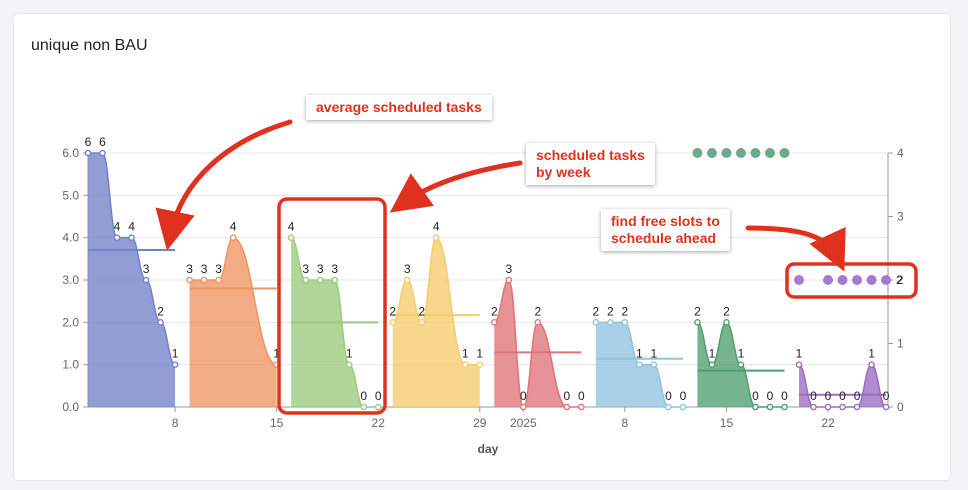 The height and width of the screenshot is (490, 968). Describe the element at coordinates (277, 423) in the screenshot. I see `x-tick-label: 15` at that location.